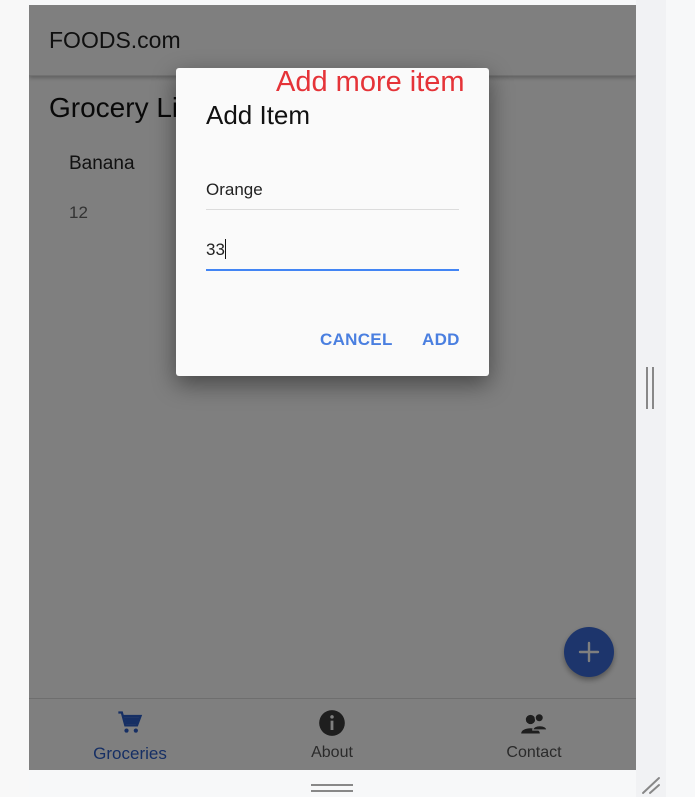 Image resolution: width=695 pixels, height=797 pixels. Describe the element at coordinates (441, 340) in the screenshot. I see `add-button: ADD` at that location.